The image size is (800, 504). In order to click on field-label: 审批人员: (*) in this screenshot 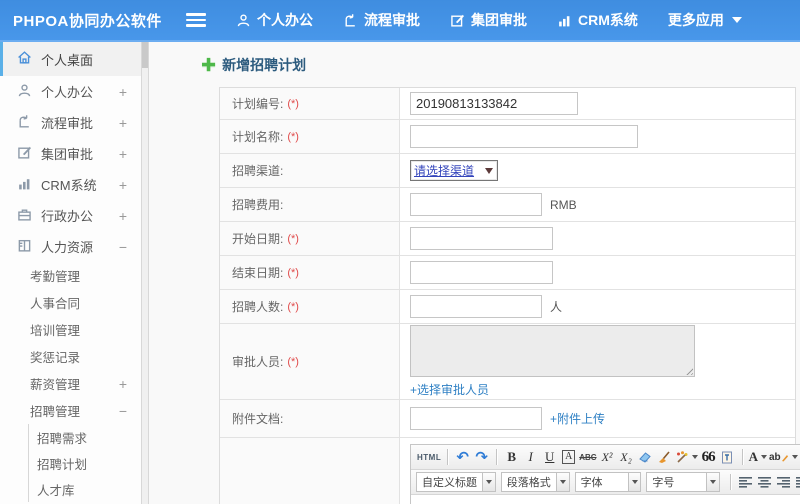, I will do `click(310, 361)`.